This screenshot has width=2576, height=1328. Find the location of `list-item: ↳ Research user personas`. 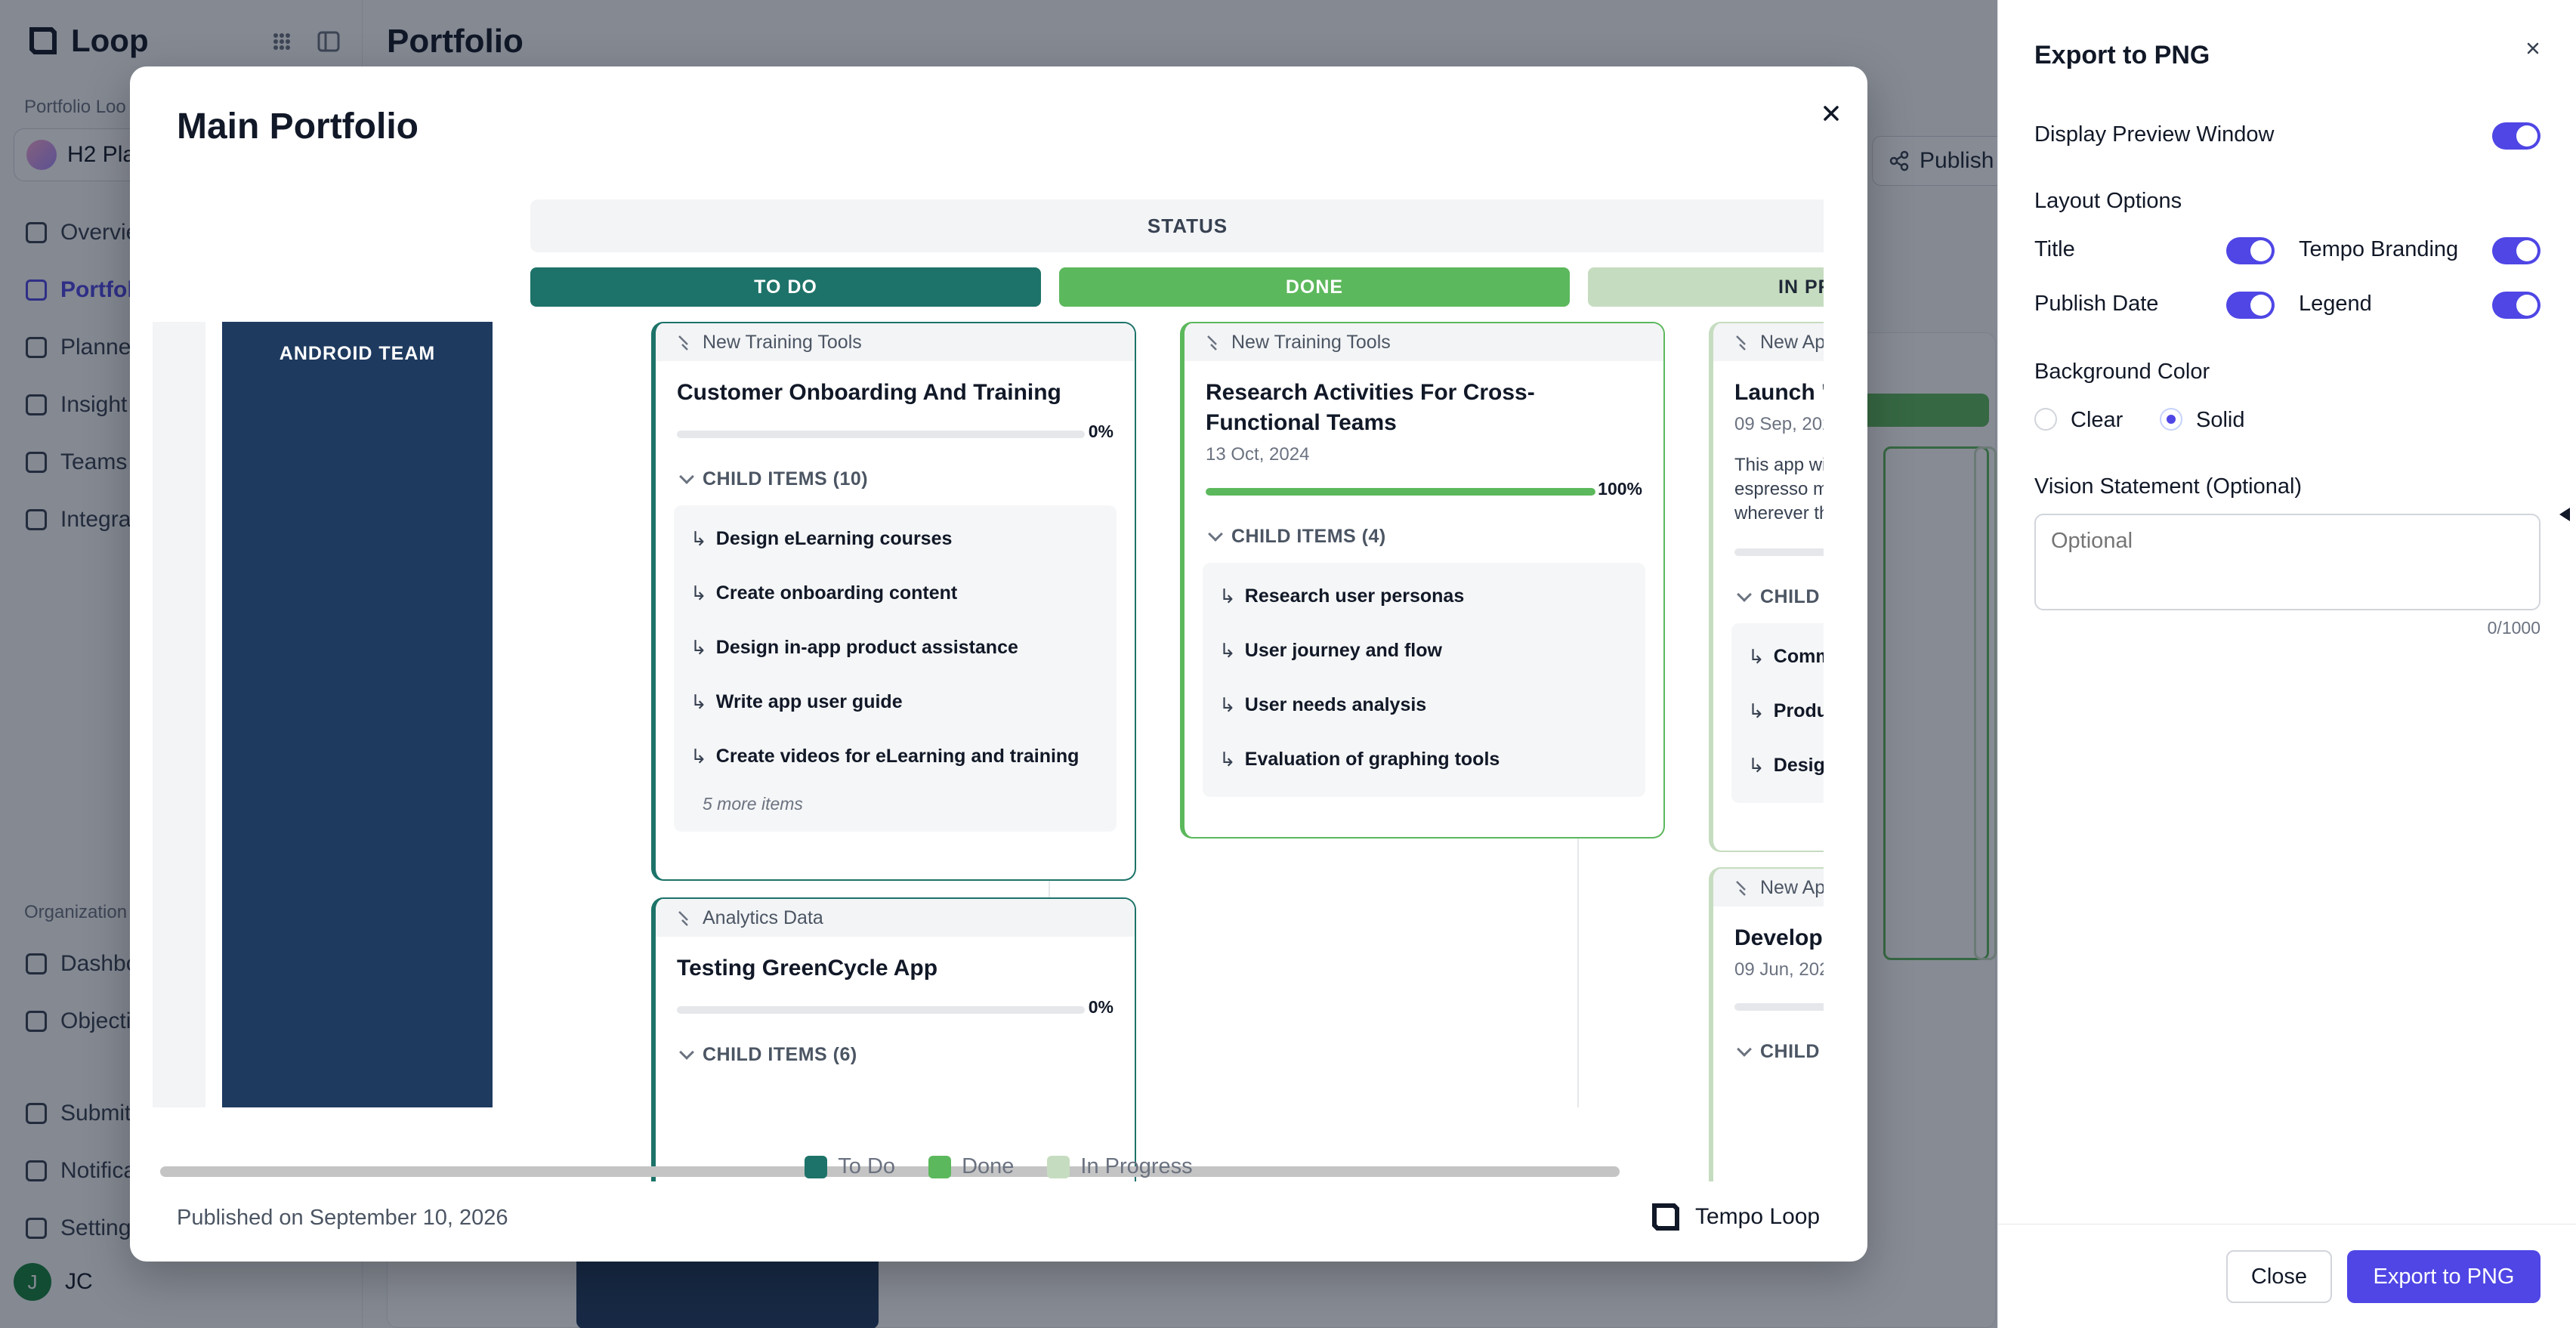

list-item: ↳ Research user personas is located at coordinates (1424, 596).